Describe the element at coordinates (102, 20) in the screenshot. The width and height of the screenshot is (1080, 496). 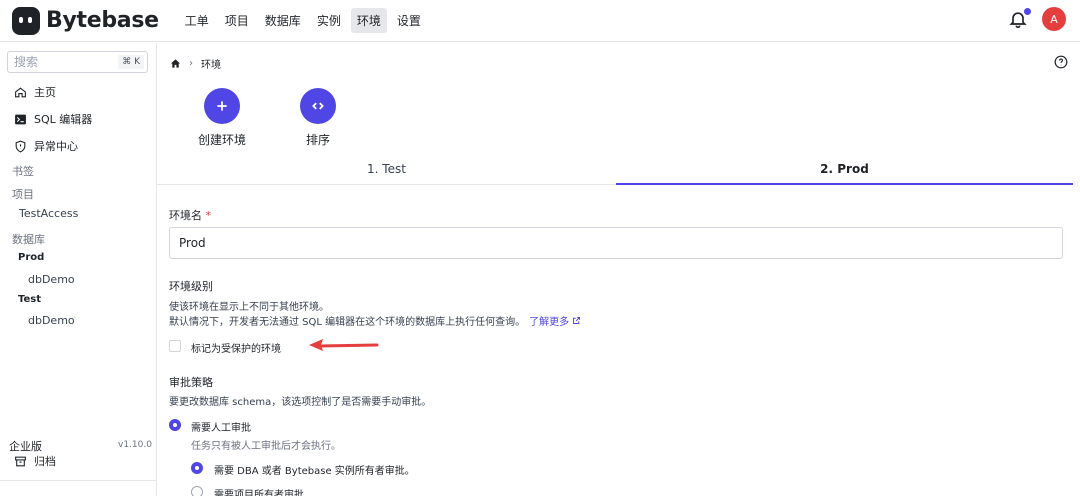
I see `app-name: Bytebase` at that location.